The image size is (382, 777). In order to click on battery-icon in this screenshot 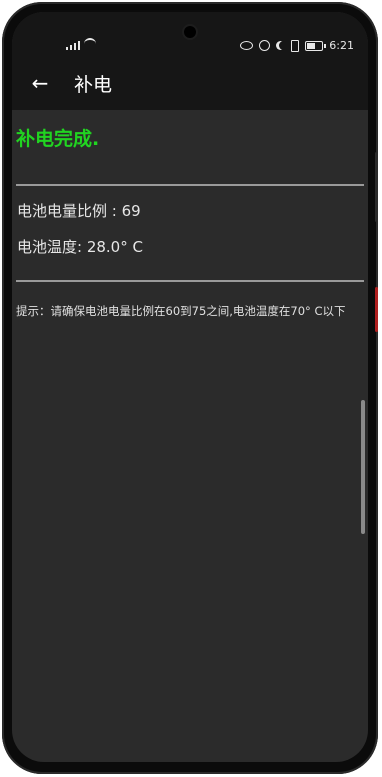, I will do `click(316, 45)`.